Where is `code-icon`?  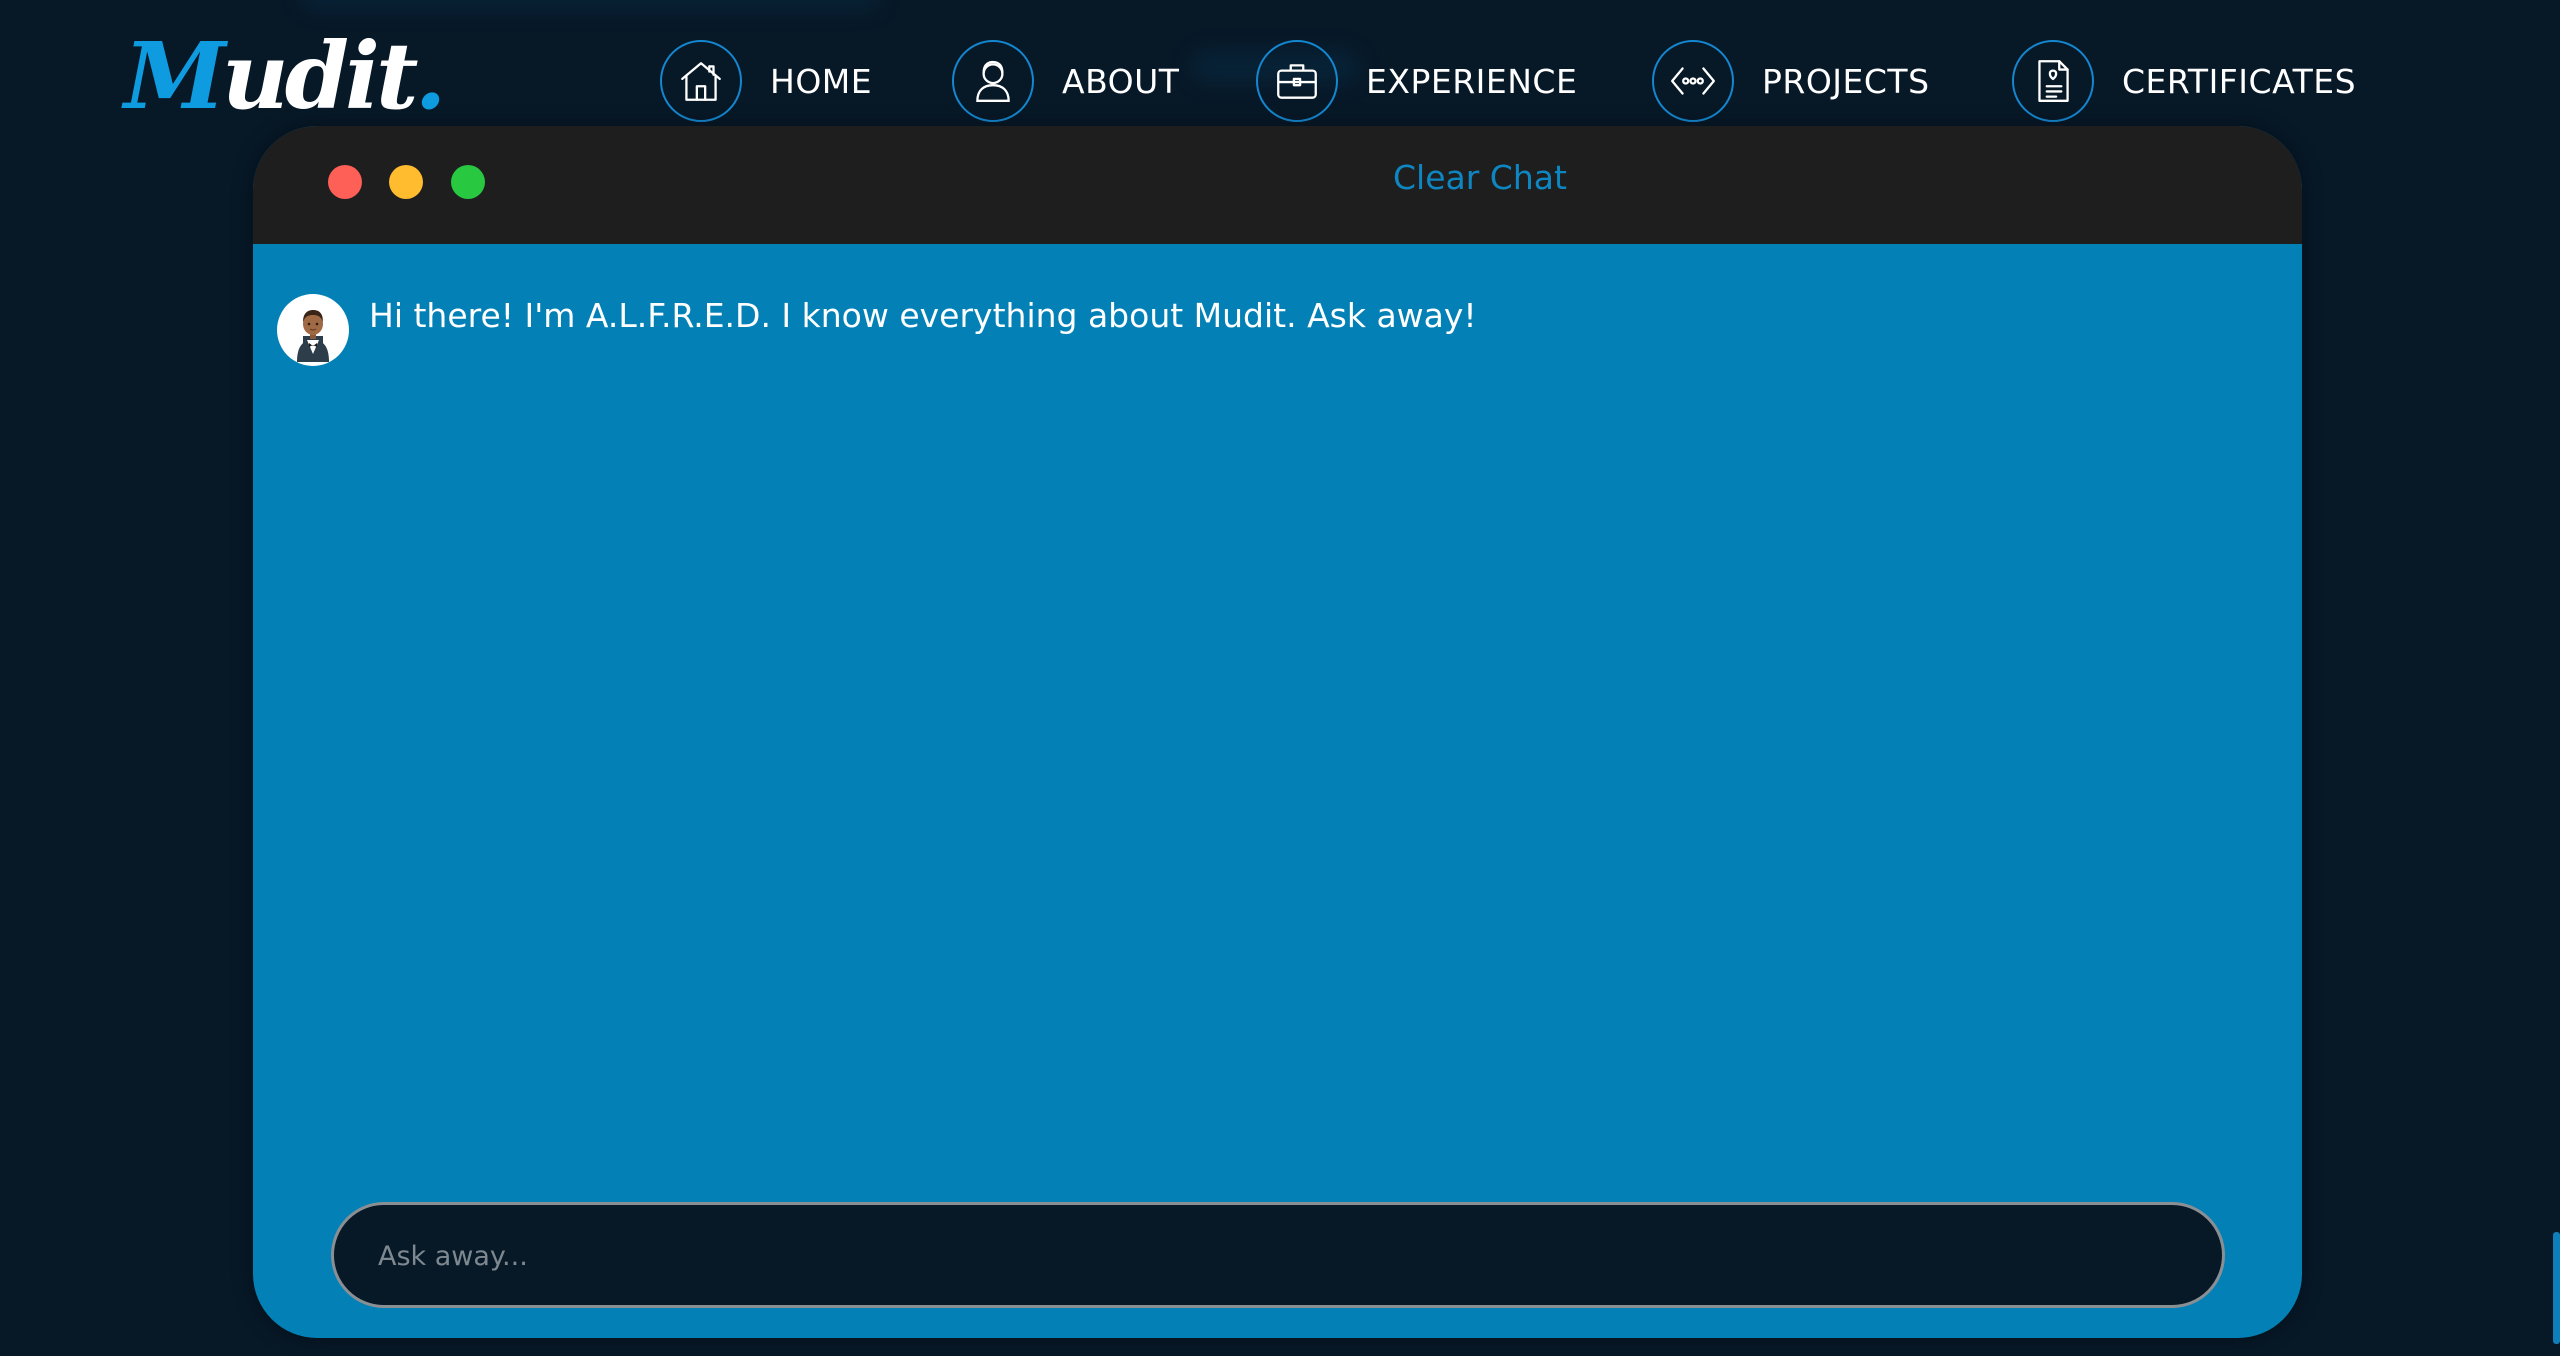 code-icon is located at coordinates (1693, 81).